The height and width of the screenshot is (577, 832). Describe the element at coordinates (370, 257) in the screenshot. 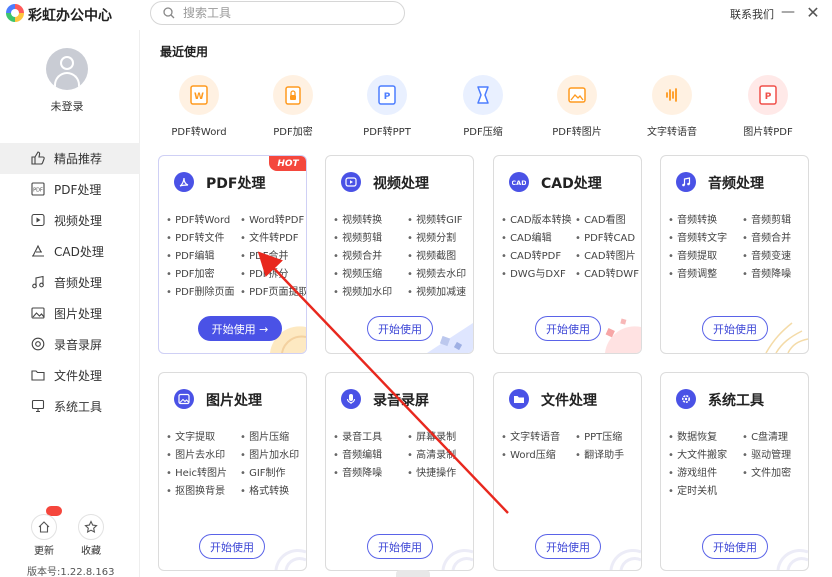

I see `feature-item: 视频合并` at that location.